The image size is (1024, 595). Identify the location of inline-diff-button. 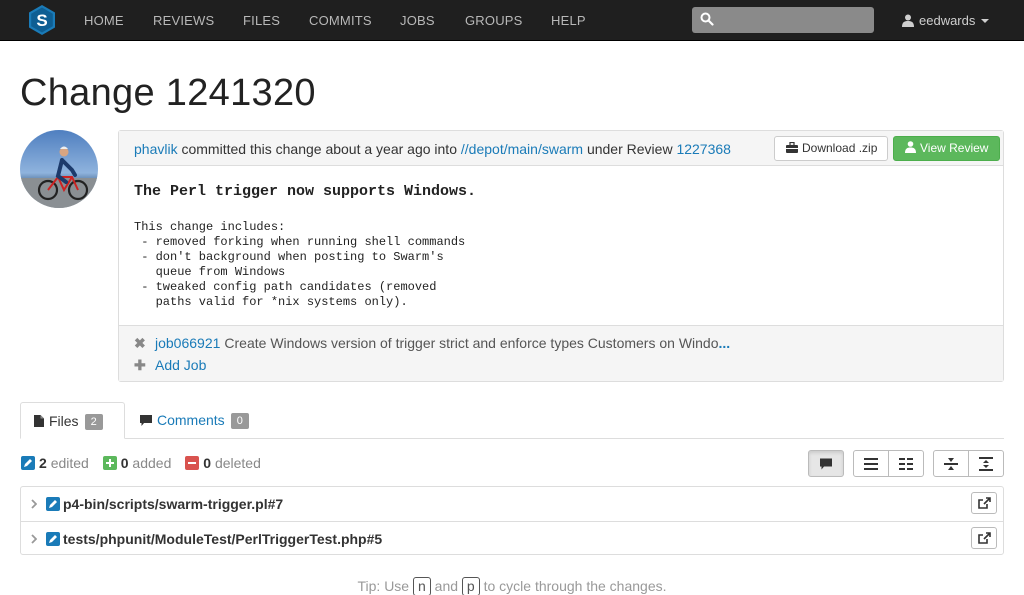
(871, 463).